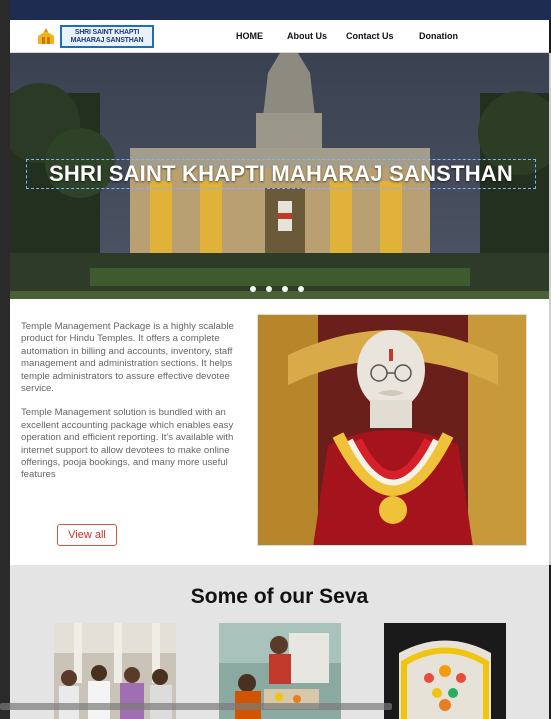  Describe the element at coordinates (307, 36) in the screenshot. I see `nav-about-us: About Us` at that location.